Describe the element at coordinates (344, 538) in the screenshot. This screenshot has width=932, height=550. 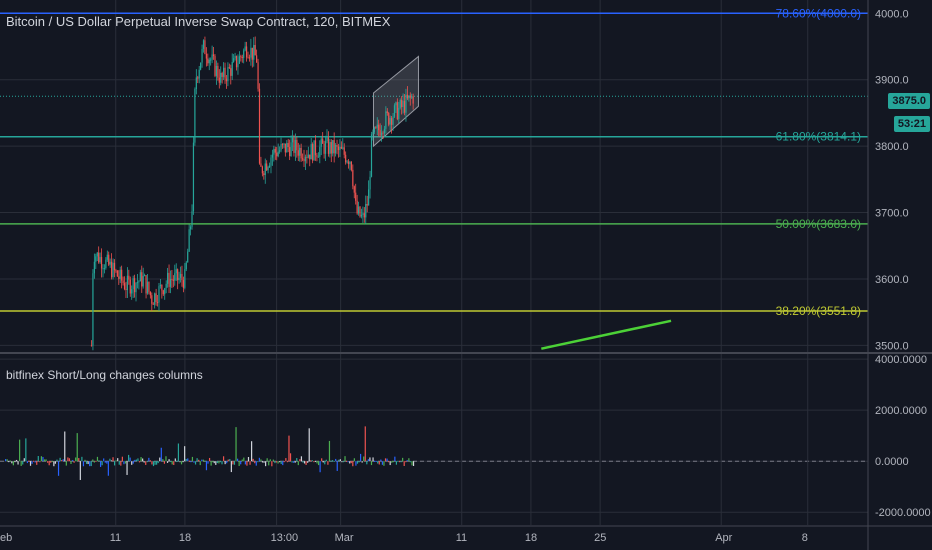
I see `x-tick-label: Mar` at that location.